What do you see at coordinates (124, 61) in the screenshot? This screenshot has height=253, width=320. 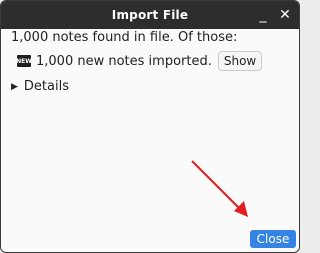 I see `new-notes-text: 1,000 new notes imported.` at bounding box center [124, 61].